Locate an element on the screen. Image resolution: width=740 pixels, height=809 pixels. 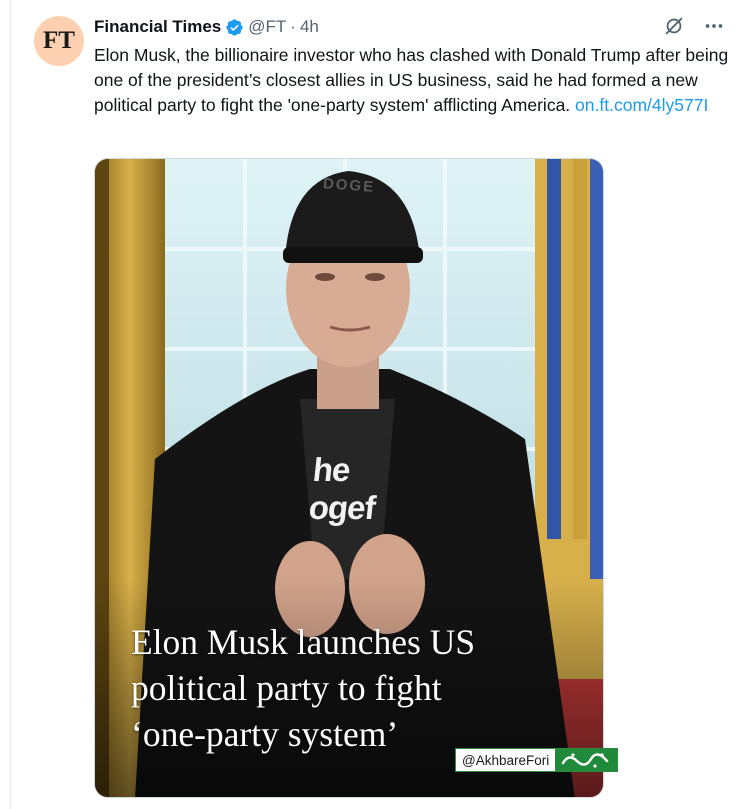
channel-watermark: @AkhbareFori is located at coordinates (537, 760).